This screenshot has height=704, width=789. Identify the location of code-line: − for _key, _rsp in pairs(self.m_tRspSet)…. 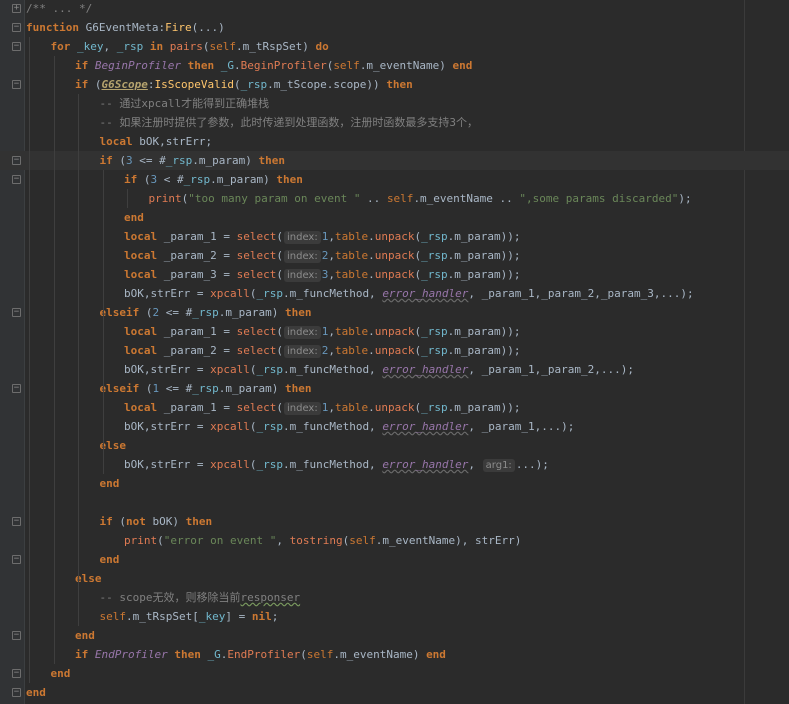
(394, 46).